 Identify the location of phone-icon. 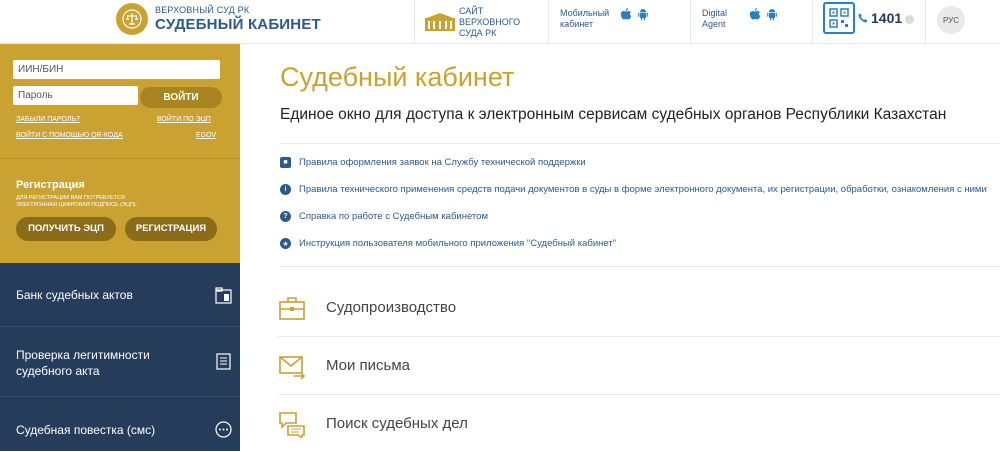
(863, 18).